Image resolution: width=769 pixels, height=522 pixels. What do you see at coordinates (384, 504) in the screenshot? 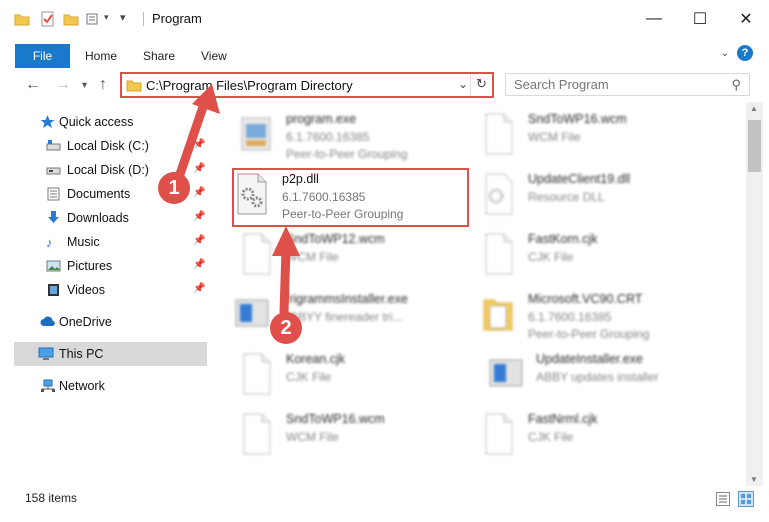
I see `status-bar` at bounding box center [384, 504].